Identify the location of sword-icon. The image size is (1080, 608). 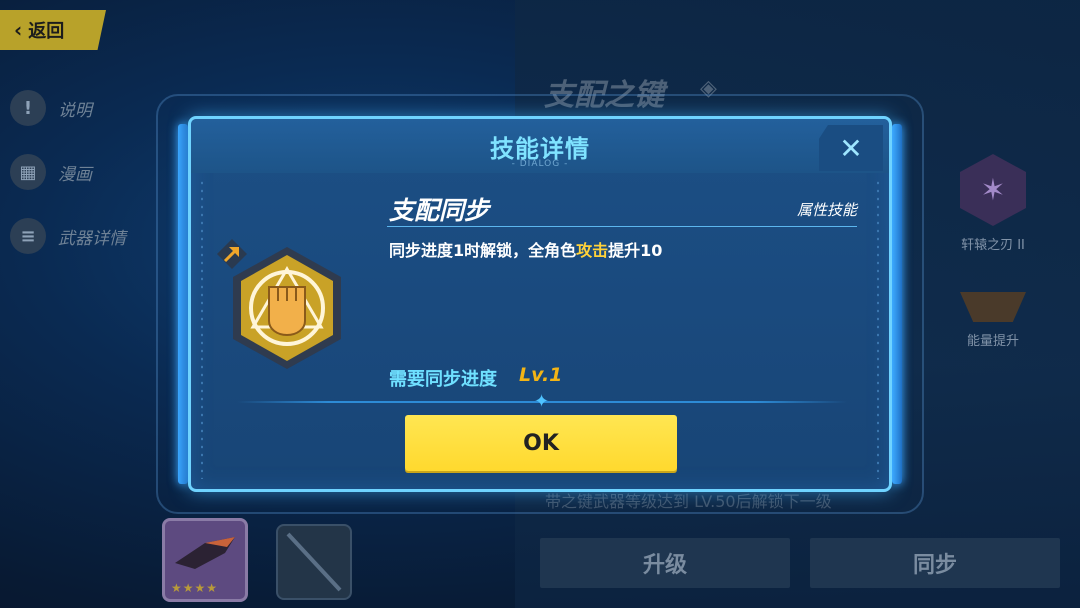
(314, 562).